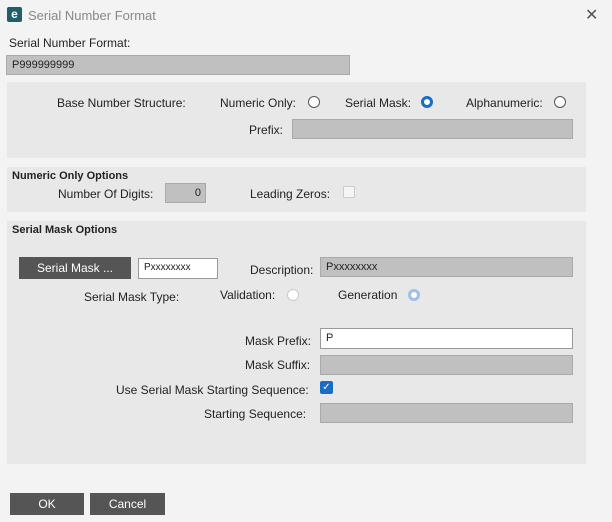  What do you see at coordinates (127, 504) in the screenshot?
I see `cancel-button: Cancel` at bounding box center [127, 504].